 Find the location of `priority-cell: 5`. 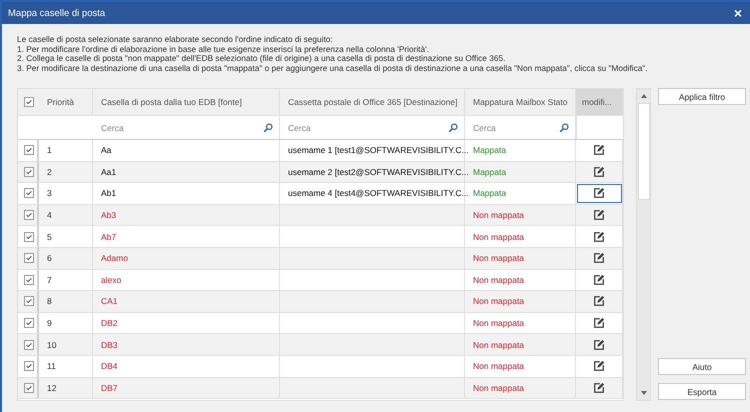

priority-cell: 5 is located at coordinates (49, 237).